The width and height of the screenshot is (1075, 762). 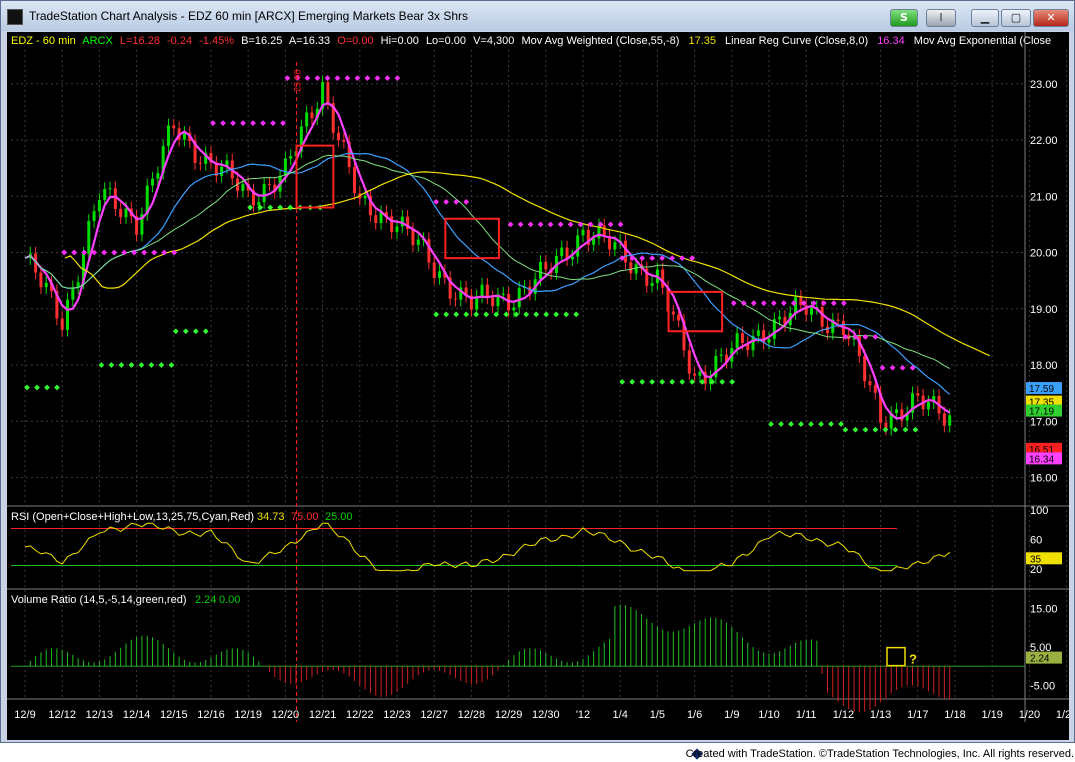 I want to click on price-tag-label: 16.34, so click(x=1041, y=459).